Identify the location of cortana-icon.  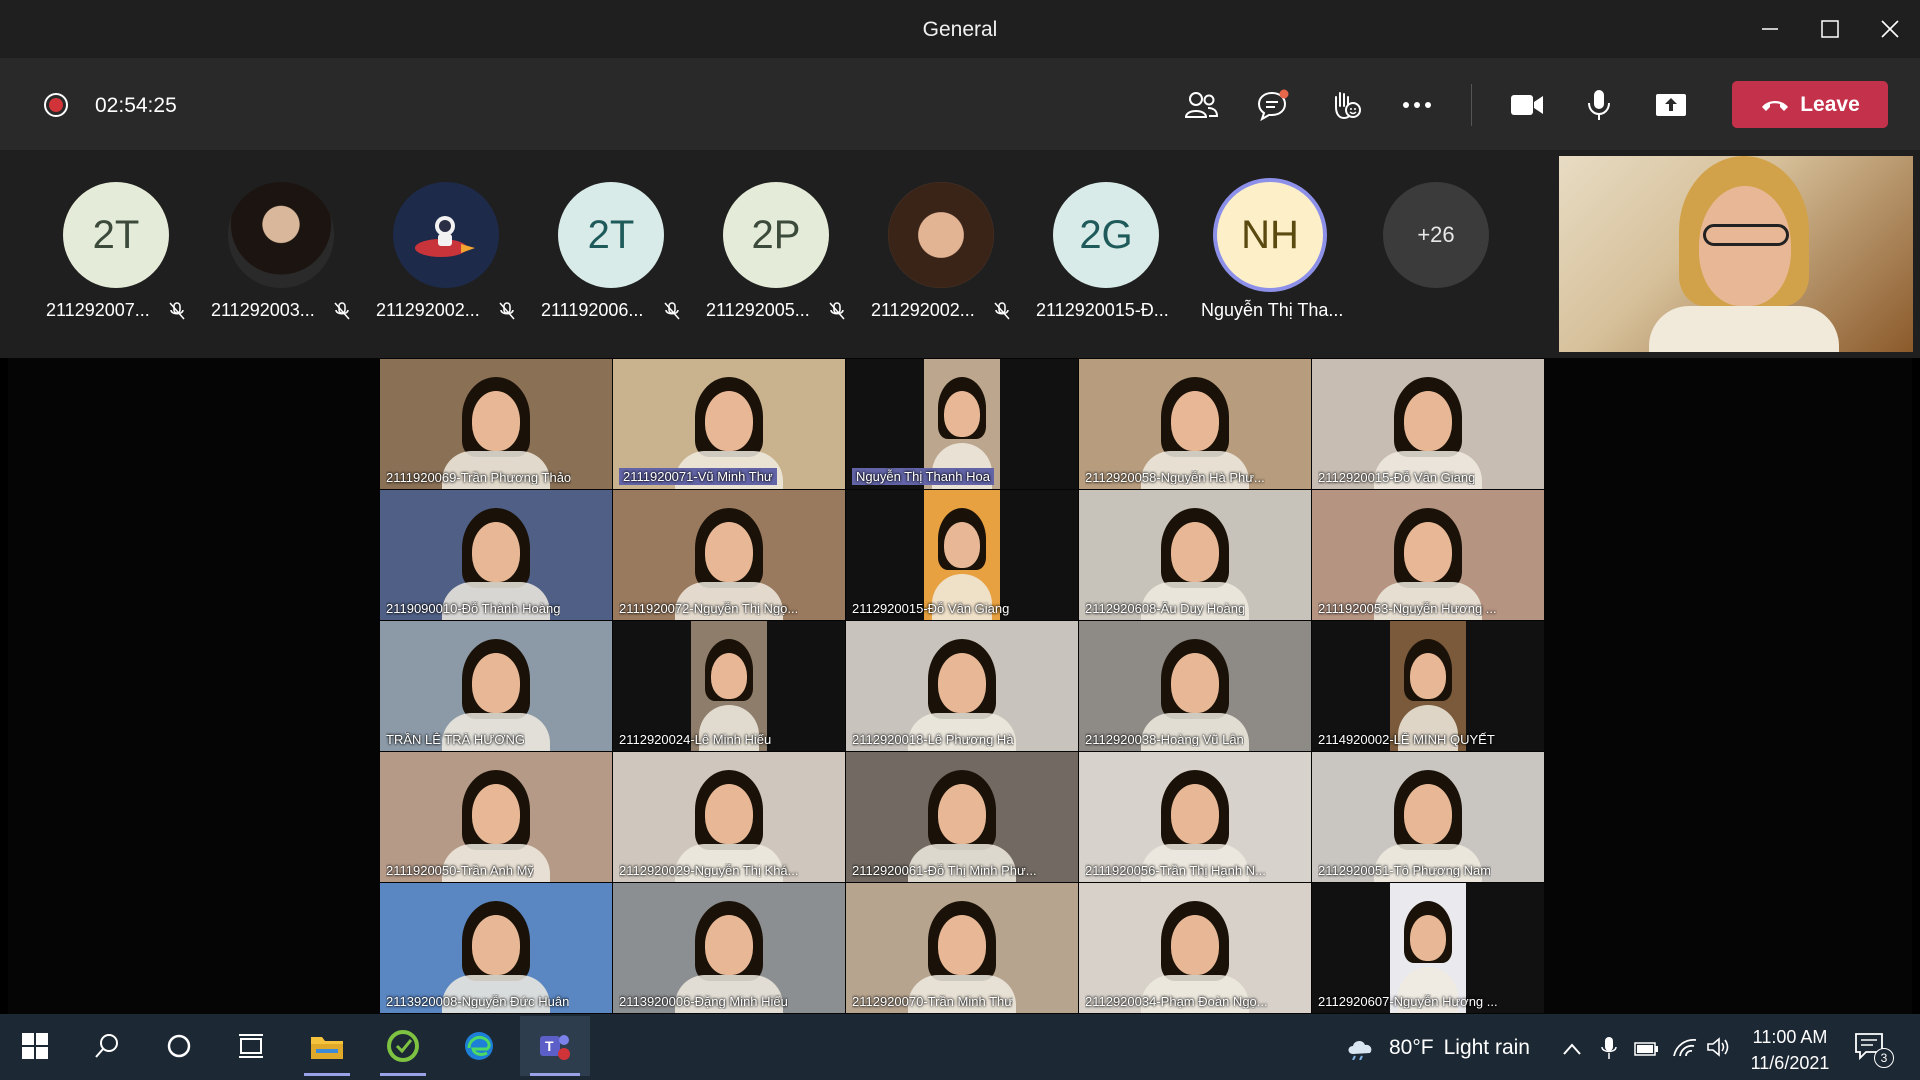
(179, 1046).